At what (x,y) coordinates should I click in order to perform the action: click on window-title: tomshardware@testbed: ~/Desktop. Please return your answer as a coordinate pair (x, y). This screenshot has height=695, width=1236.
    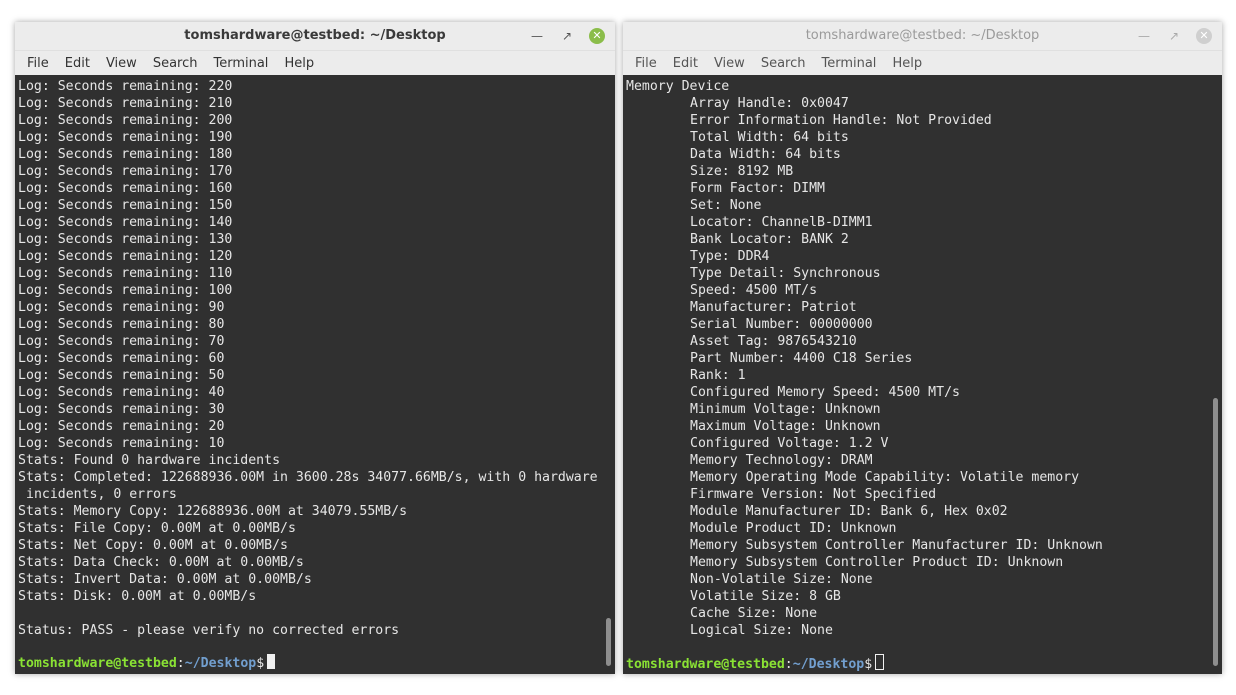
    Looking at the image, I should click on (315, 35).